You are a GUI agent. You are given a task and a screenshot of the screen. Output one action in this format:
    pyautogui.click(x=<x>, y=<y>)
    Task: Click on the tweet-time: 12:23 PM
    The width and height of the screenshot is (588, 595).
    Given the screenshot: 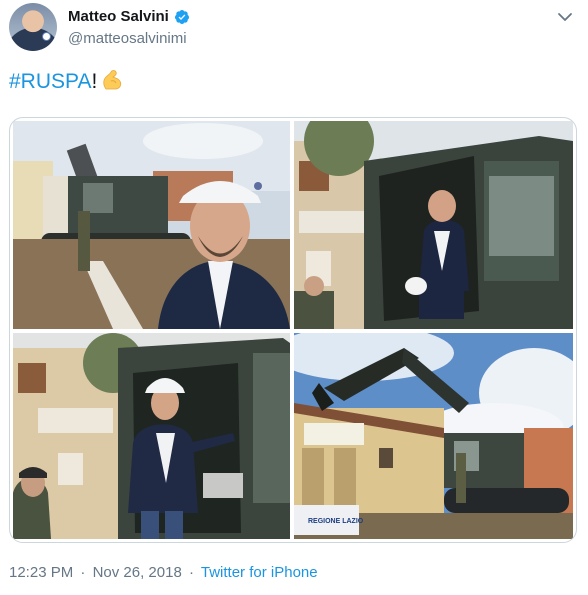 What is the action you would take?
    pyautogui.click(x=41, y=572)
    